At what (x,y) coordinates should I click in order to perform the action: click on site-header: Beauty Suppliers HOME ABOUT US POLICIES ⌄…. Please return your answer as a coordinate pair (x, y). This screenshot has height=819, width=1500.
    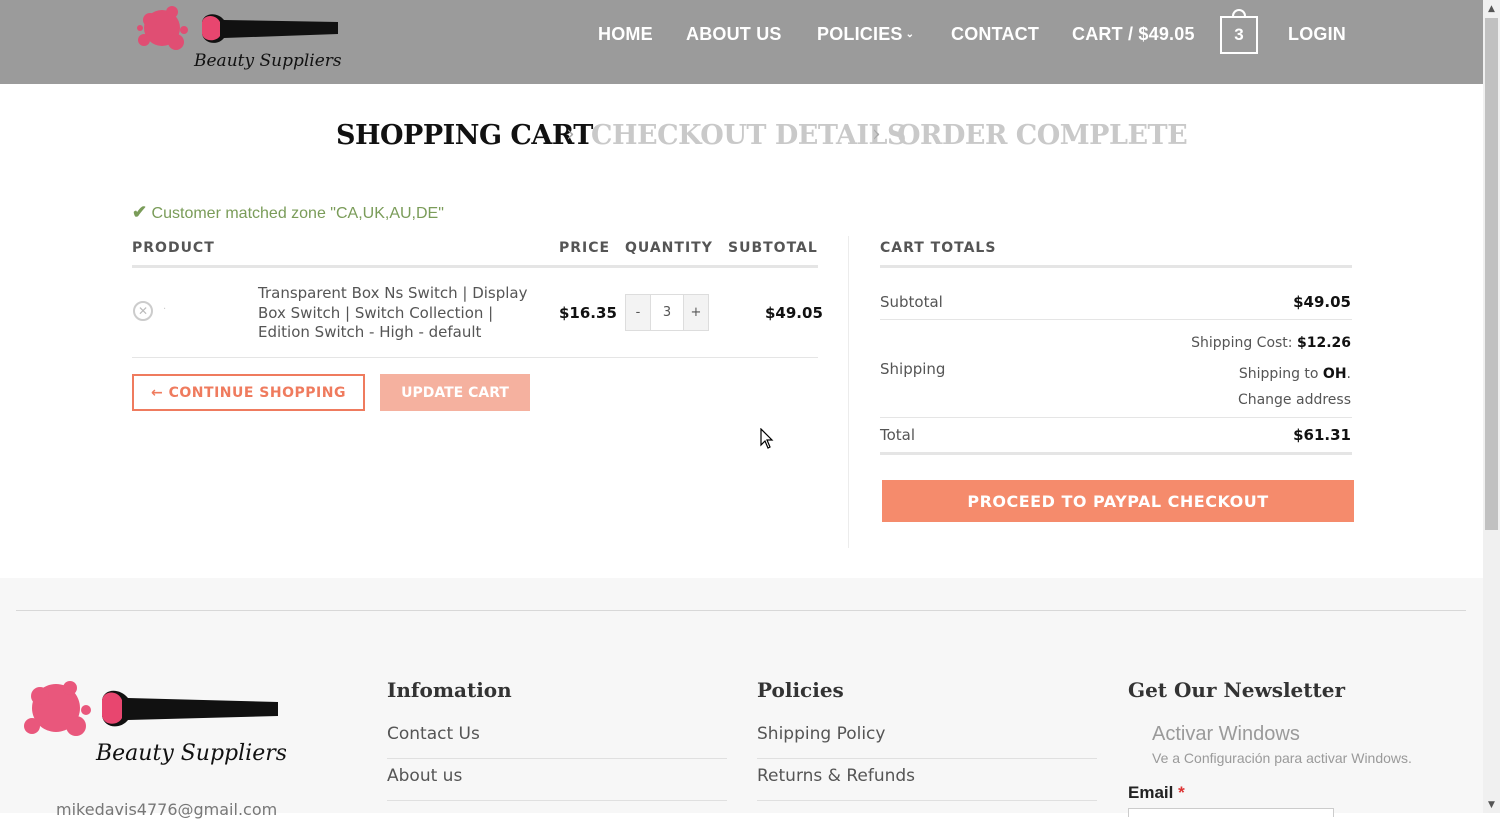
    Looking at the image, I should click on (741, 42).